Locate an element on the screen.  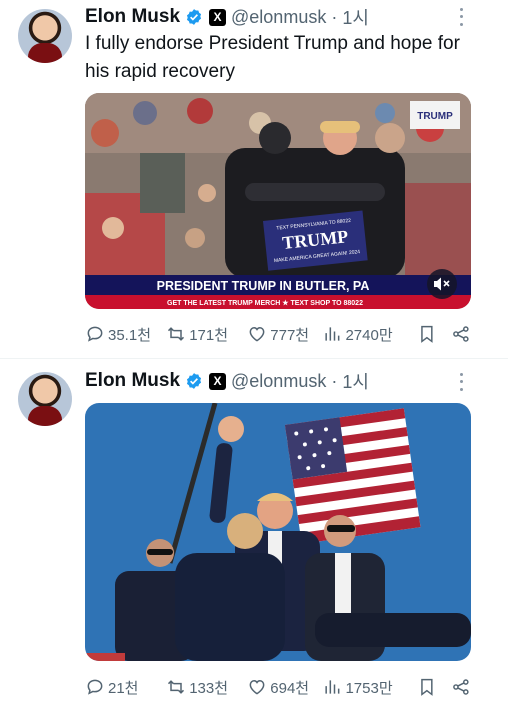
like-button: 777천 is located at coordinates (281, 334).